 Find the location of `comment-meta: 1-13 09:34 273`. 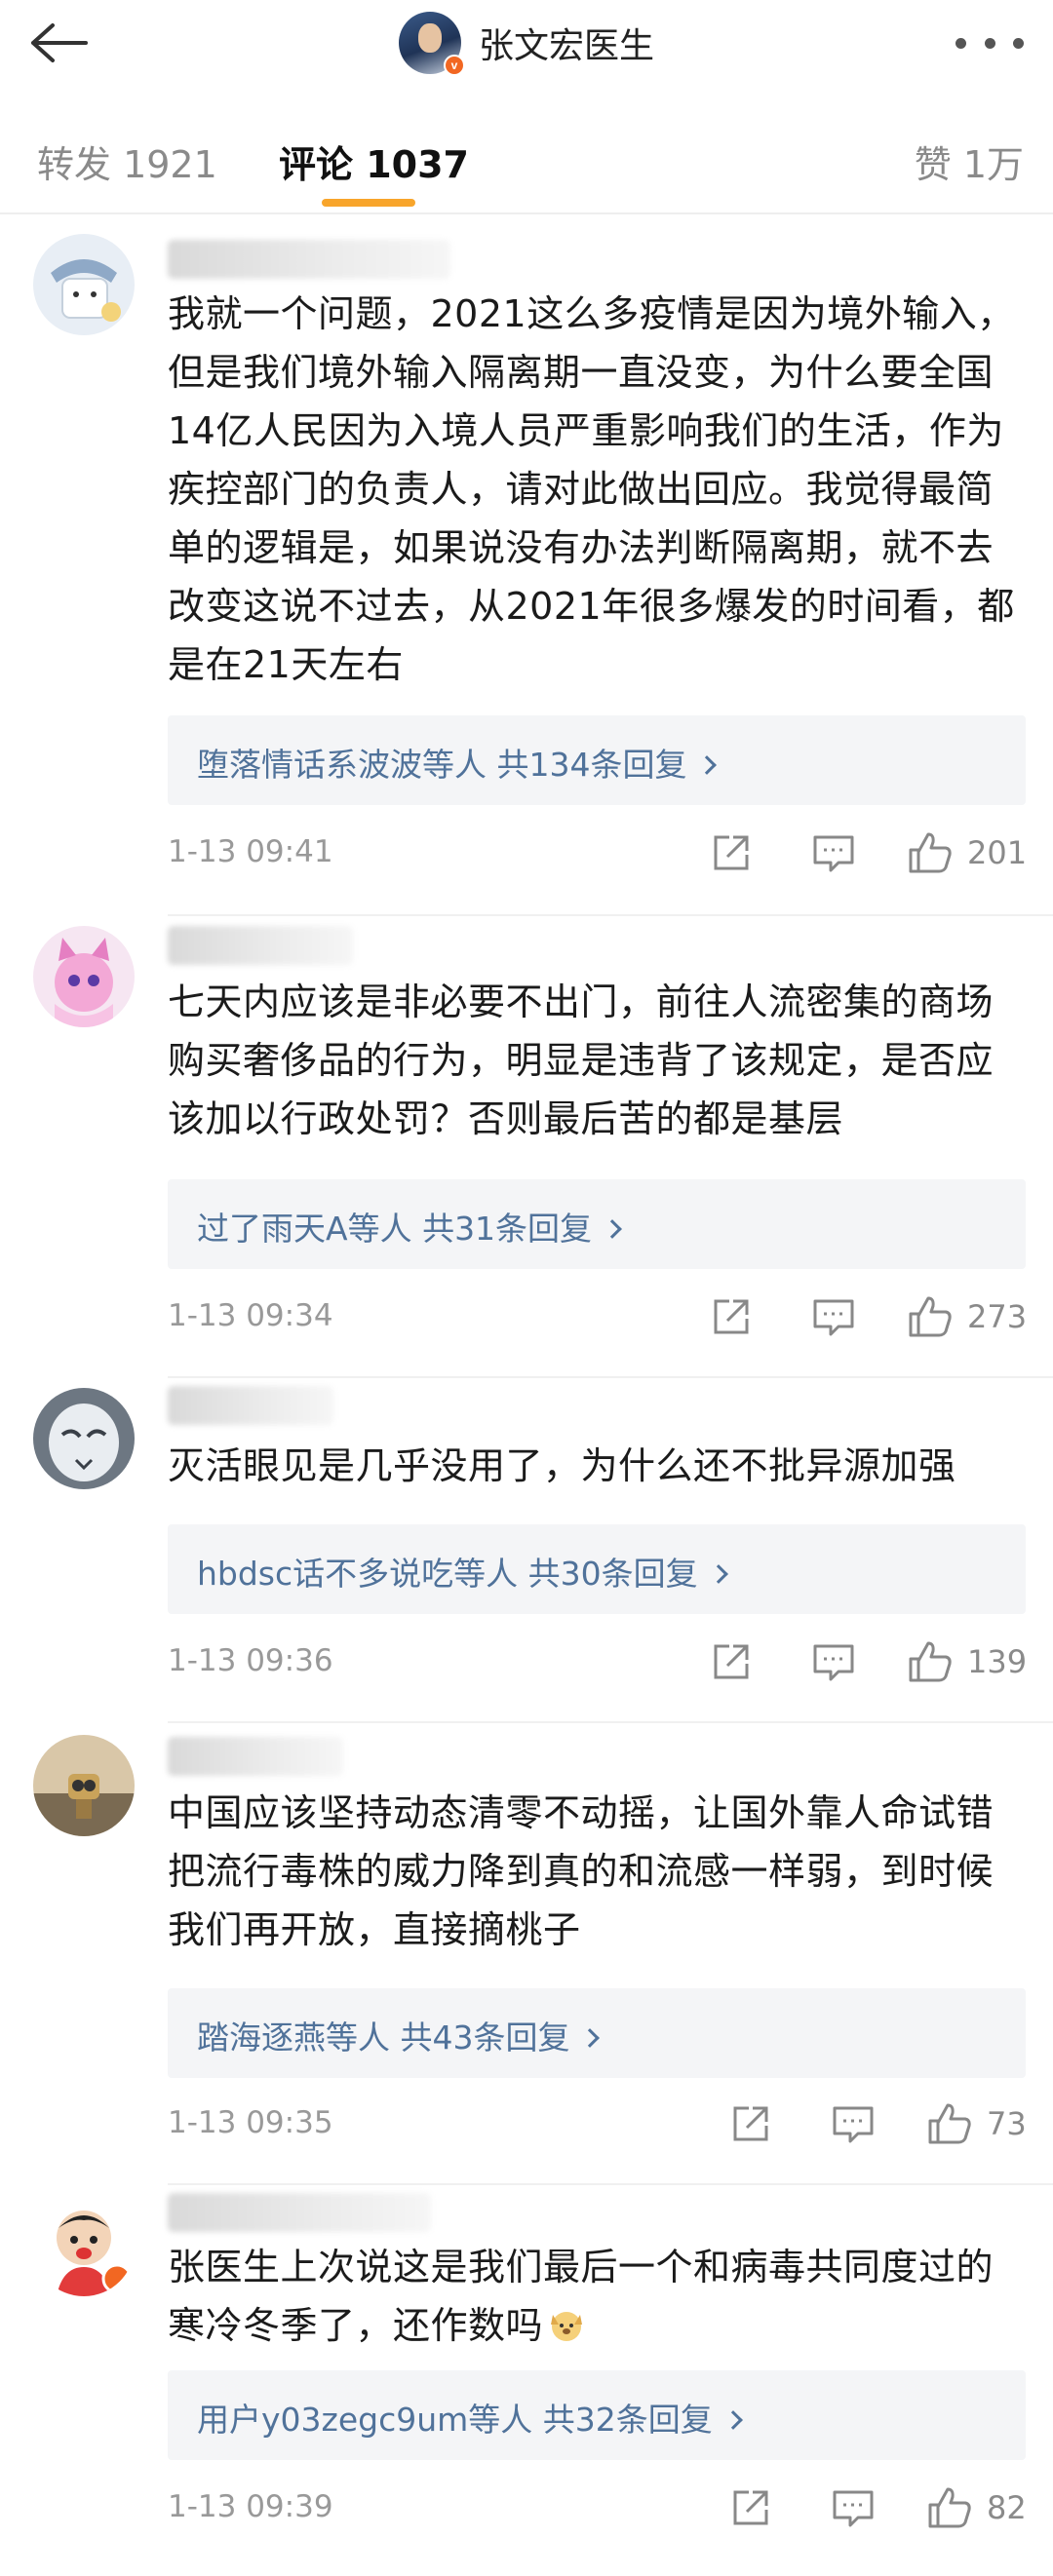

comment-meta: 1-13 09:34 273 is located at coordinates (597, 1316).